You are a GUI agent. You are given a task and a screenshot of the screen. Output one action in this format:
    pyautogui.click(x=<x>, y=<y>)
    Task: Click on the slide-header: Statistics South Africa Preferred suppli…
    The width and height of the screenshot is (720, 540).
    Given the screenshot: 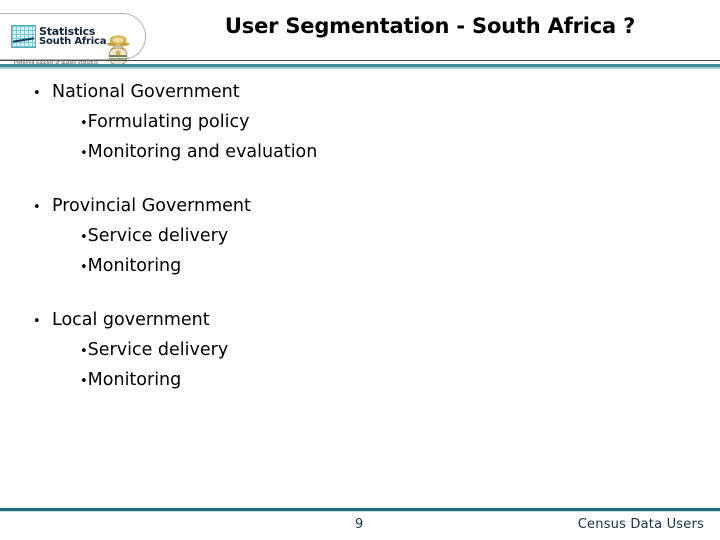 What is the action you would take?
    pyautogui.click(x=360, y=34)
    